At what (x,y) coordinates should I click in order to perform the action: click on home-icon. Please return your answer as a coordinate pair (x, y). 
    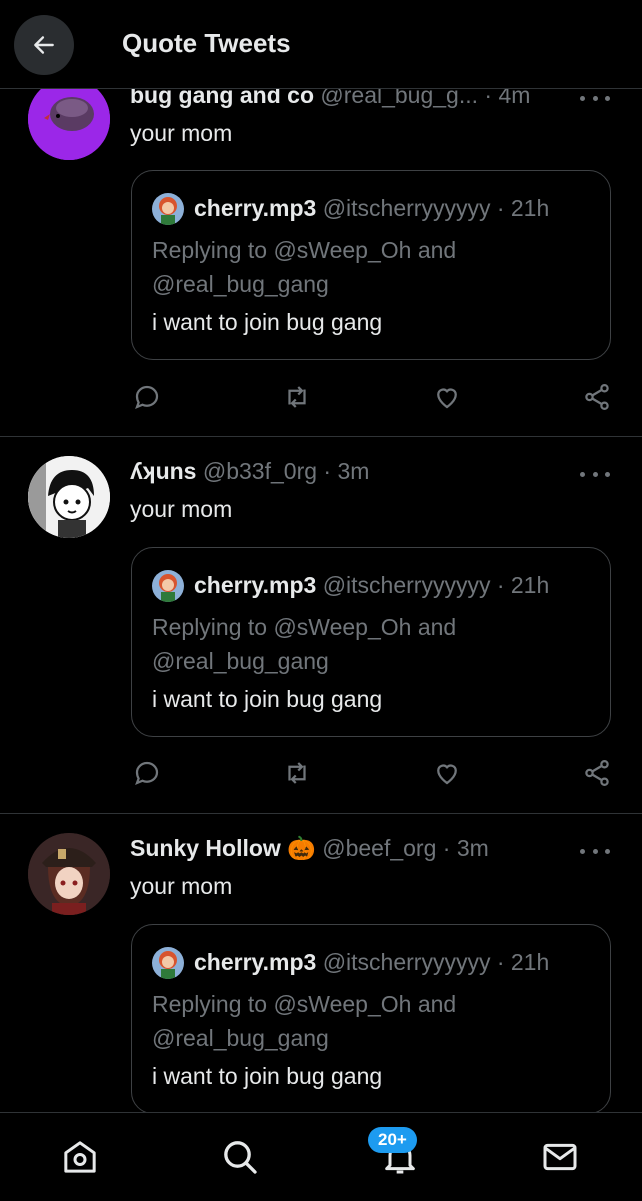
    Looking at the image, I should click on (80, 1157).